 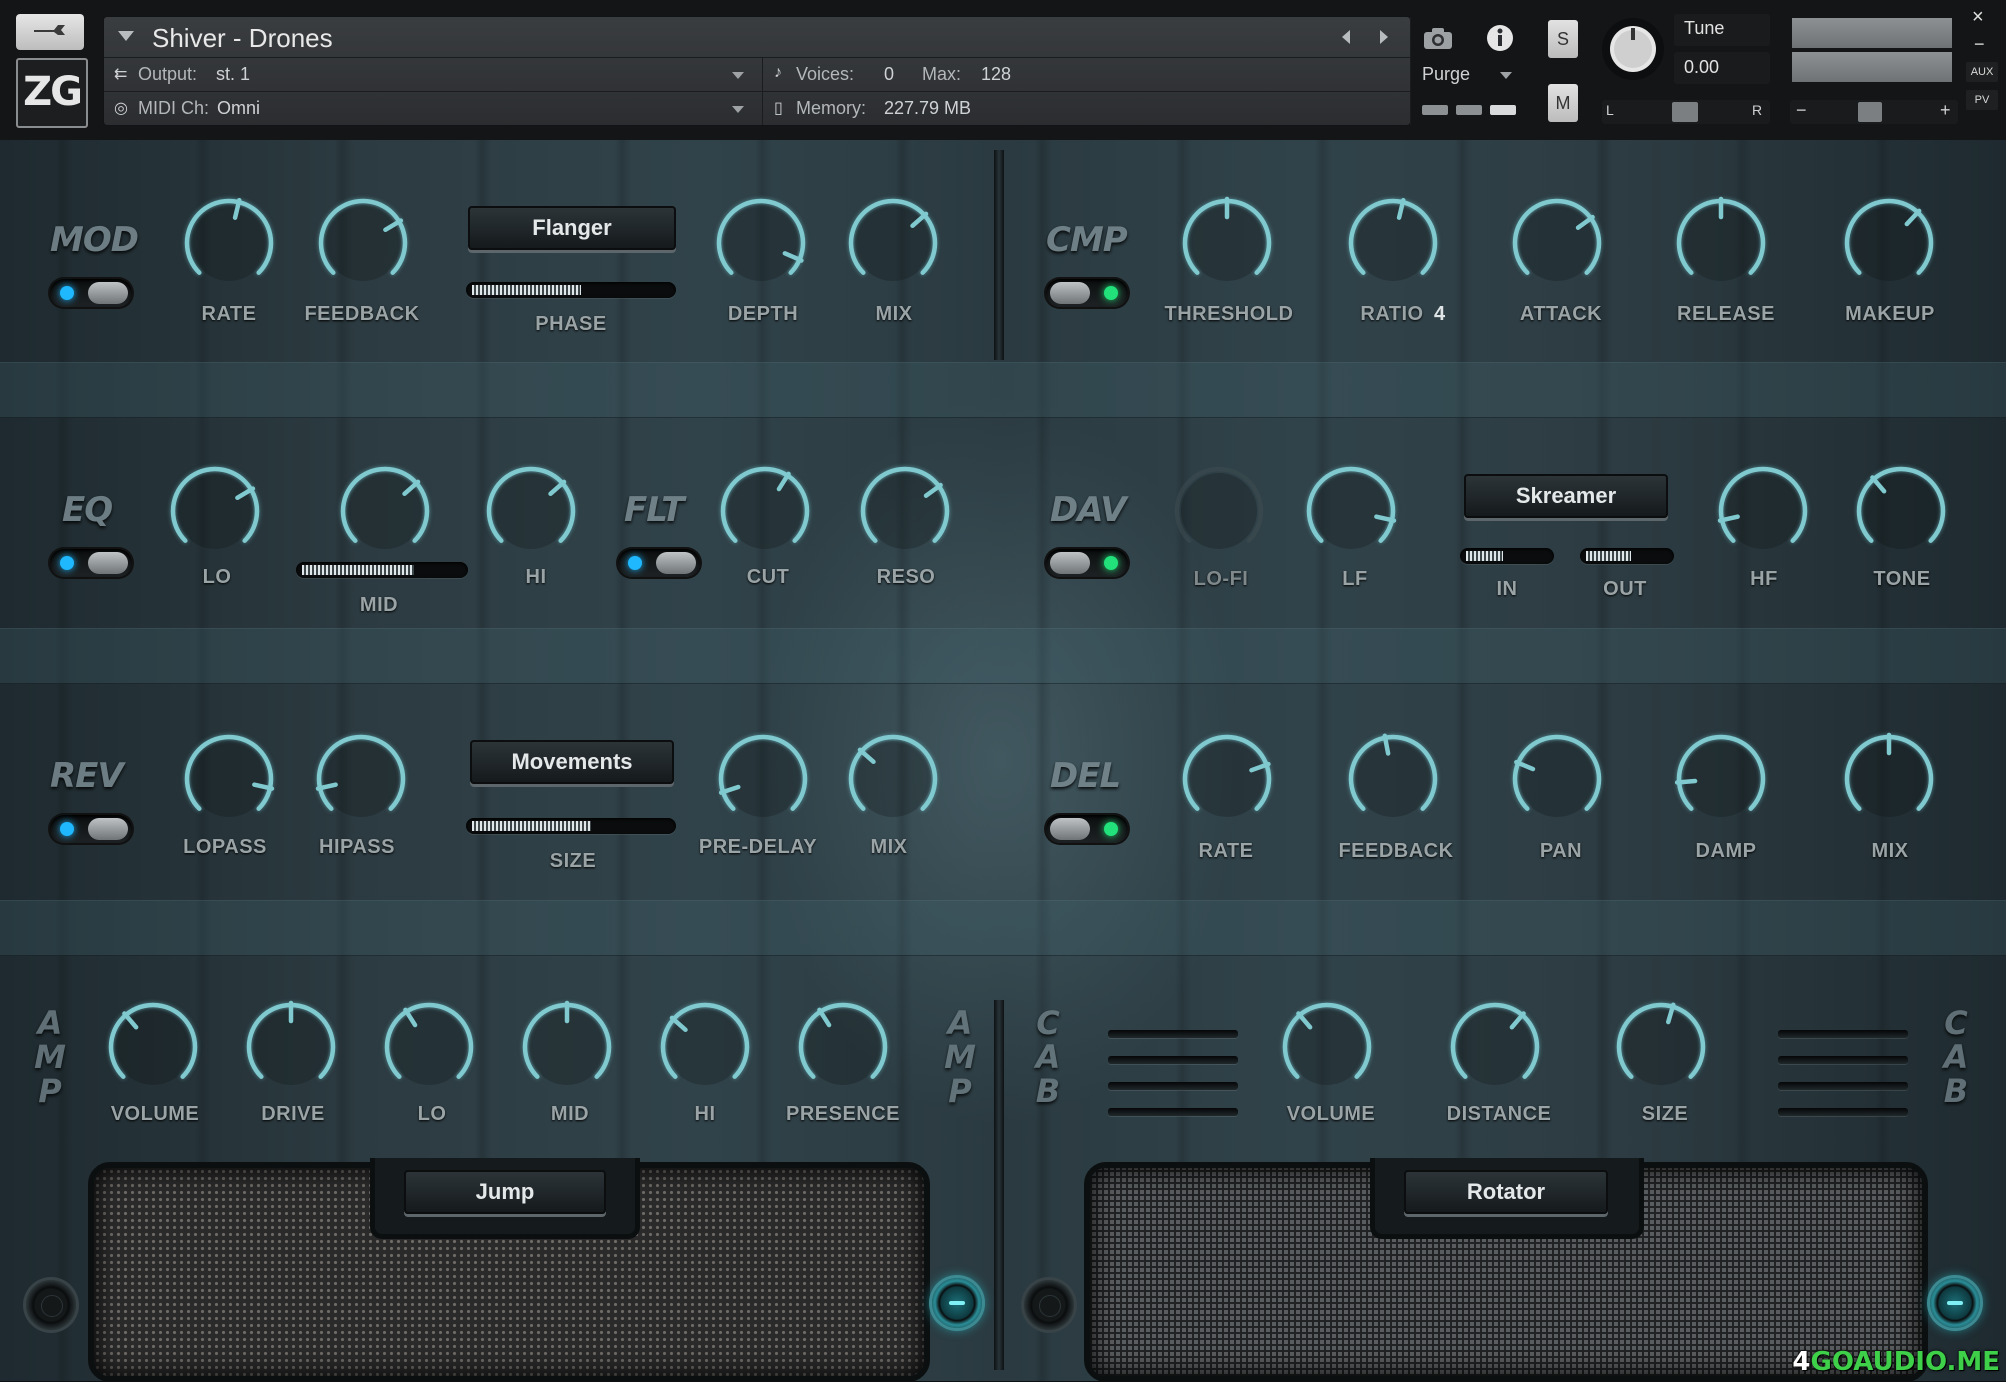 I want to click on cmp-threshold-label: THRESHOLD, so click(x=1229, y=314).